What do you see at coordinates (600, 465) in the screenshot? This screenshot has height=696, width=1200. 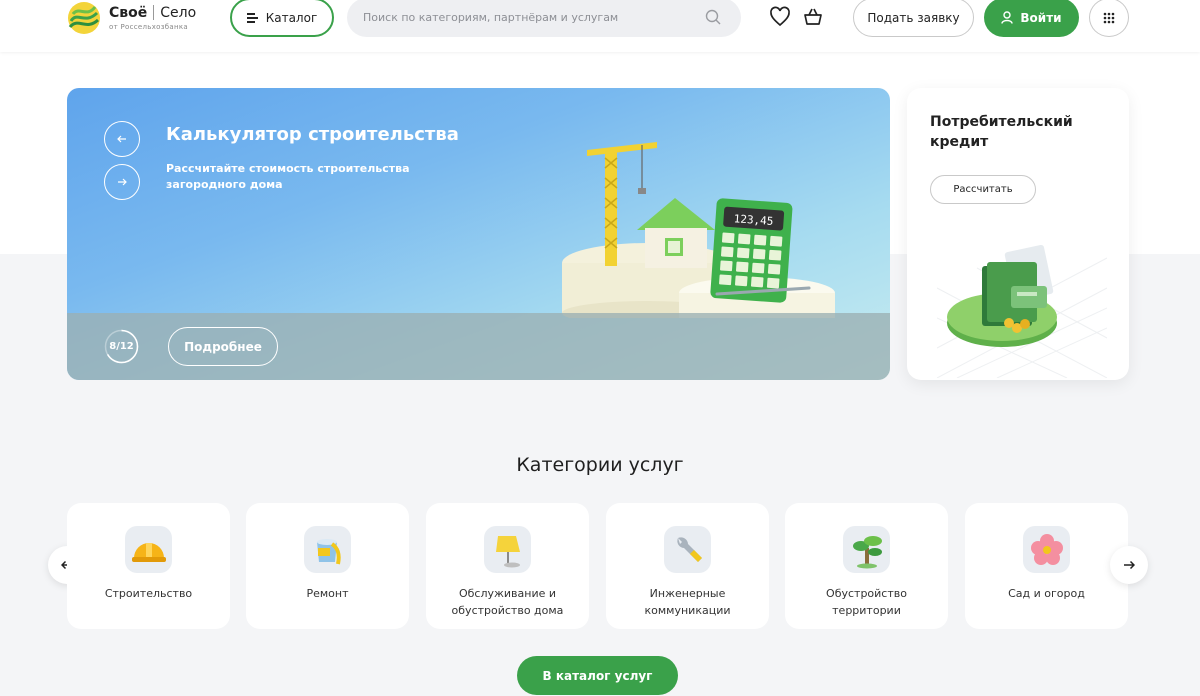 I see `categories-title: Категории услуг` at bounding box center [600, 465].